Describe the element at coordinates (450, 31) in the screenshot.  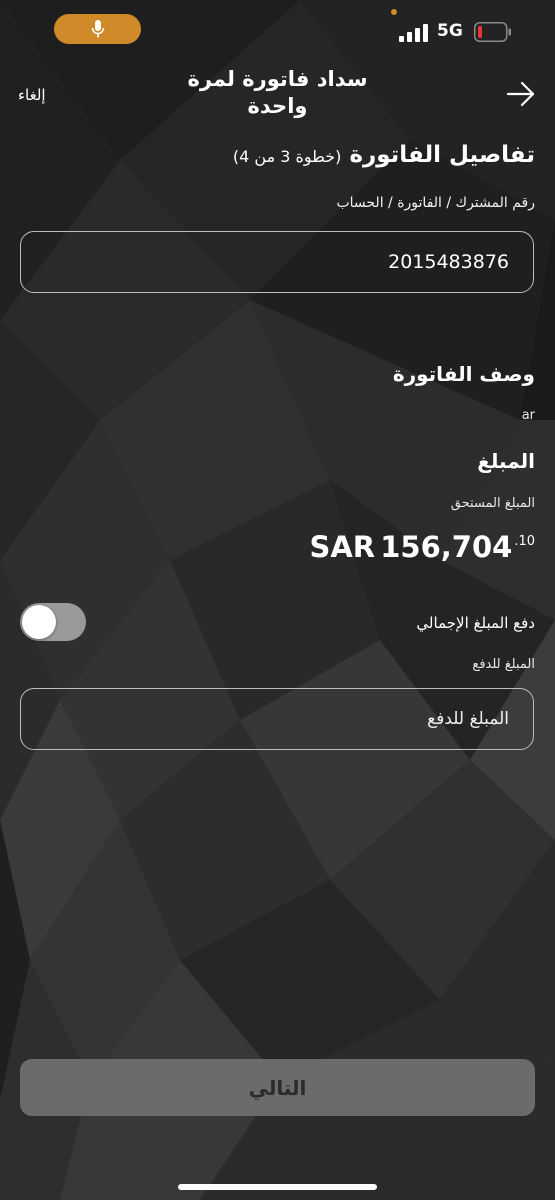
I see `network-label: 5G` at that location.